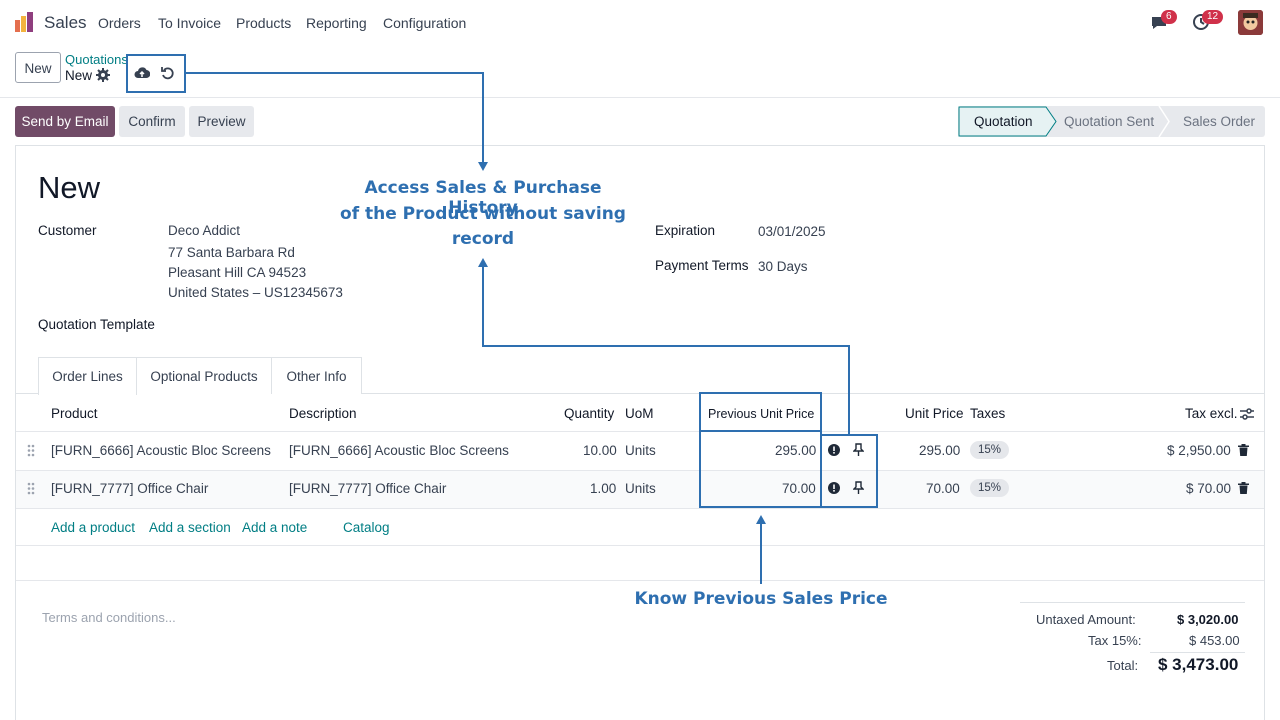  What do you see at coordinates (1214, 640) in the screenshot?
I see `tax-value: $ 453.00` at bounding box center [1214, 640].